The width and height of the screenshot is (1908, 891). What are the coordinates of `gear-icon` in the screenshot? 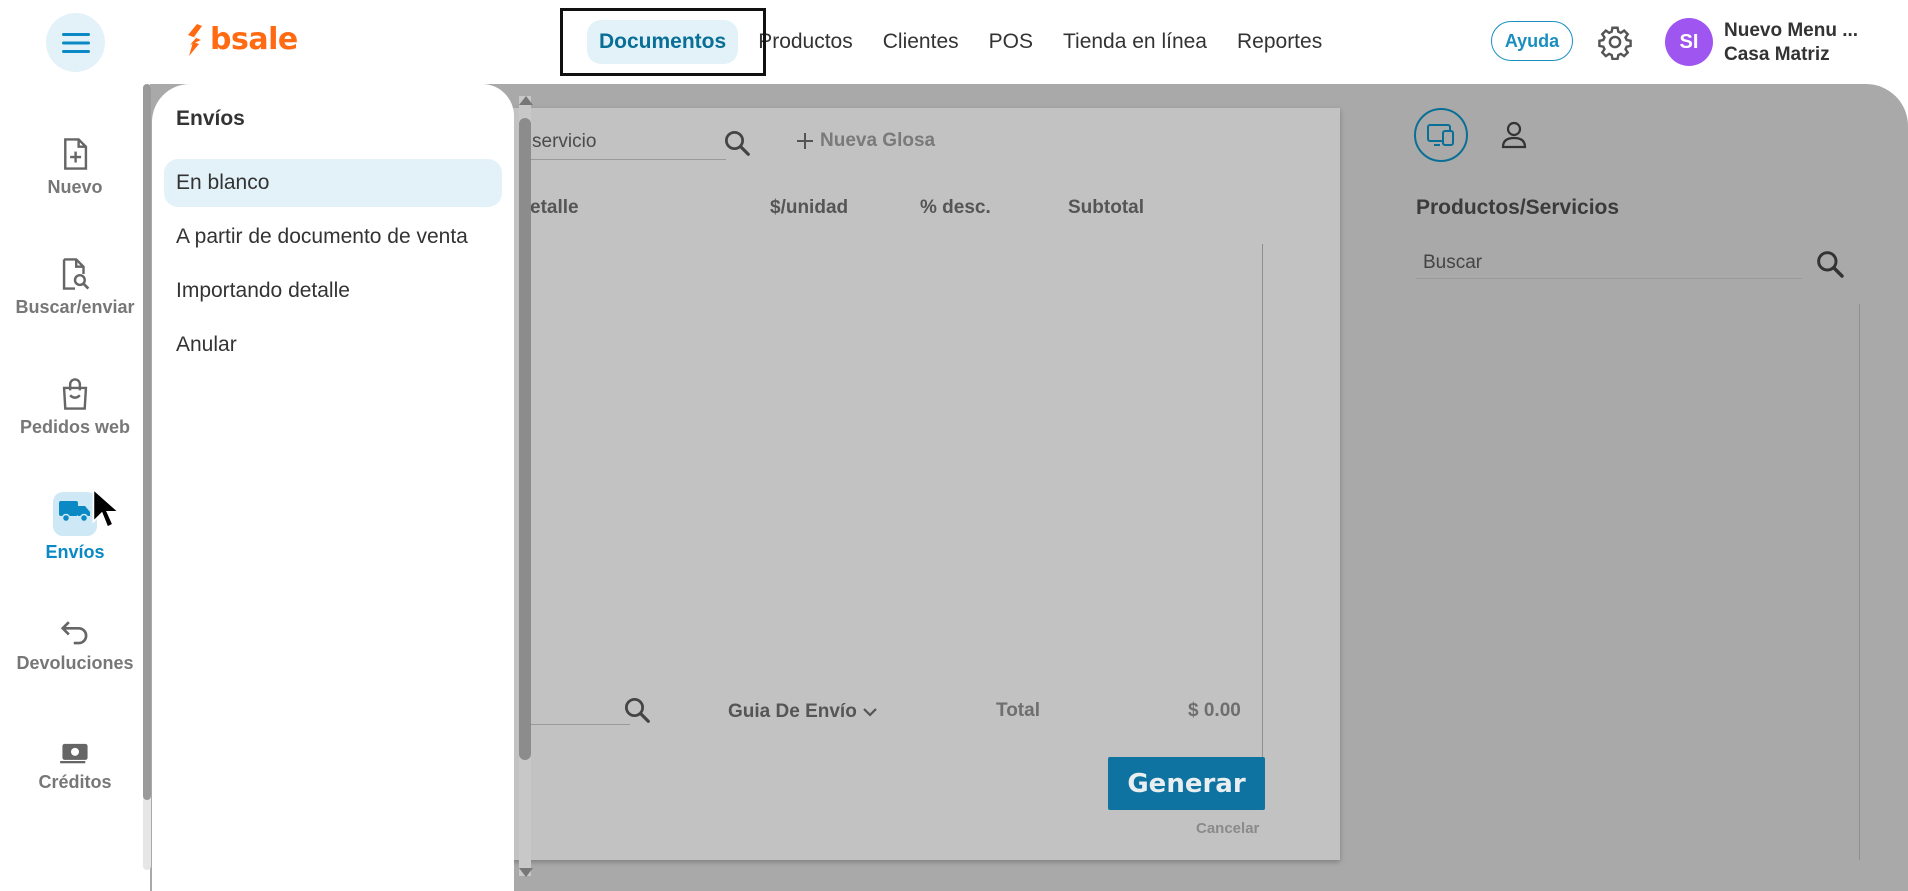 It's located at (1615, 42).